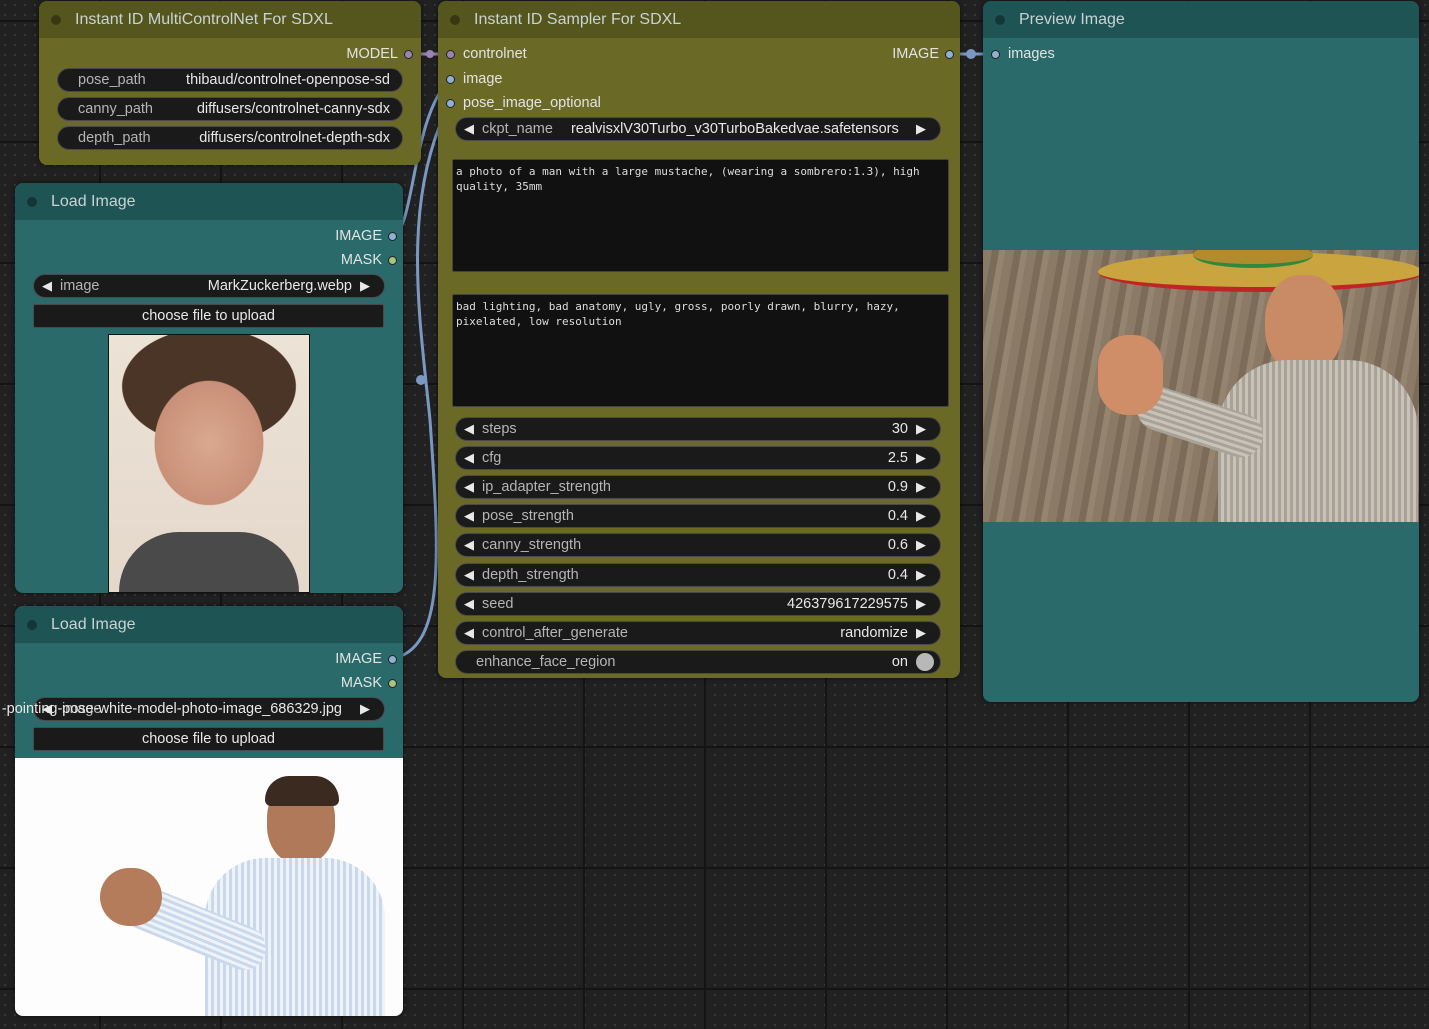  What do you see at coordinates (523, 103) in the screenshot?
I see `input-pose-image: pose_image_optional` at bounding box center [523, 103].